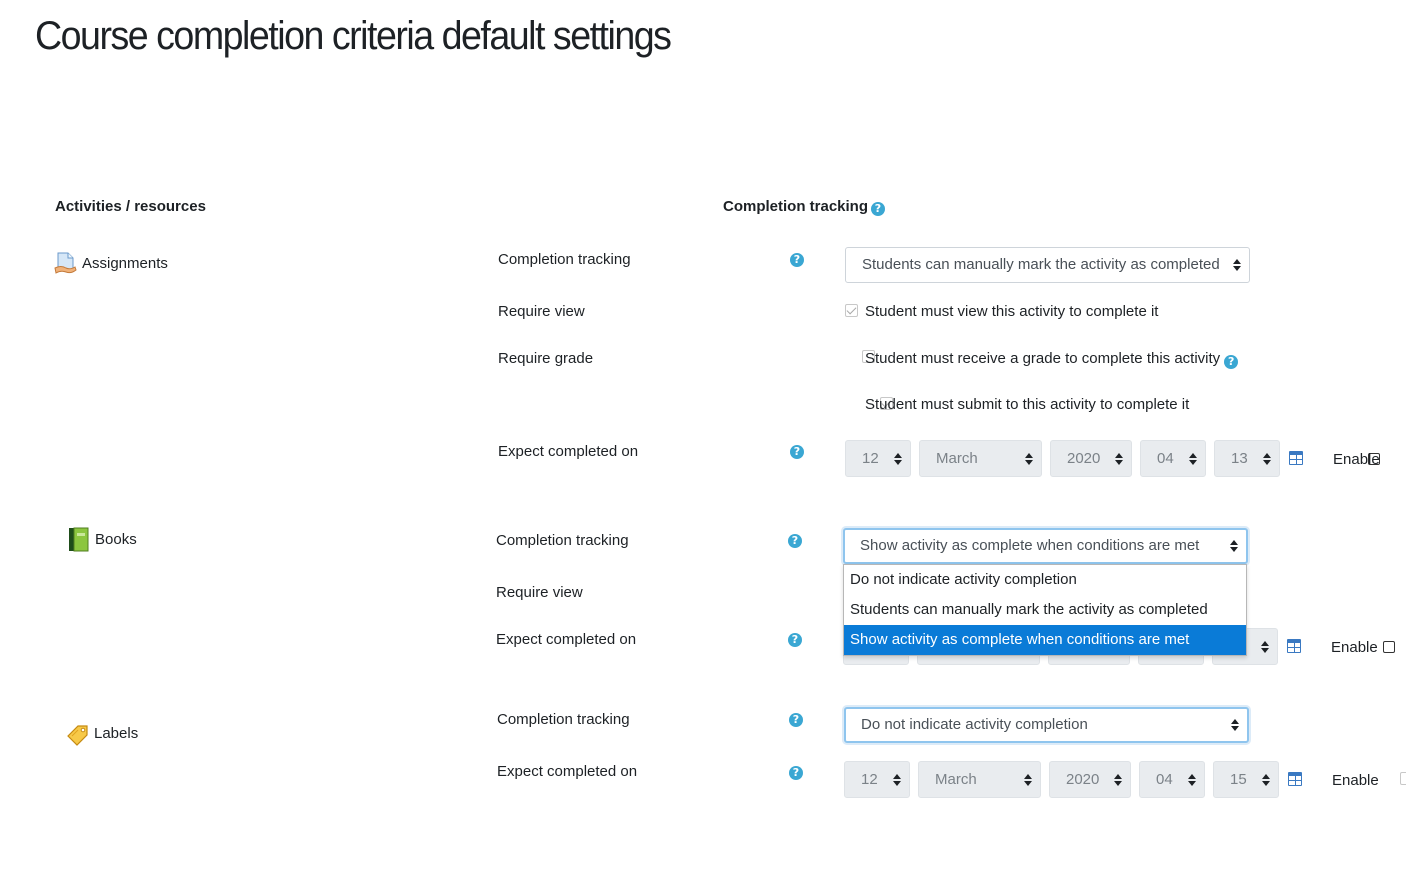  I want to click on assignments-require-view-label: Require view, so click(541, 311).